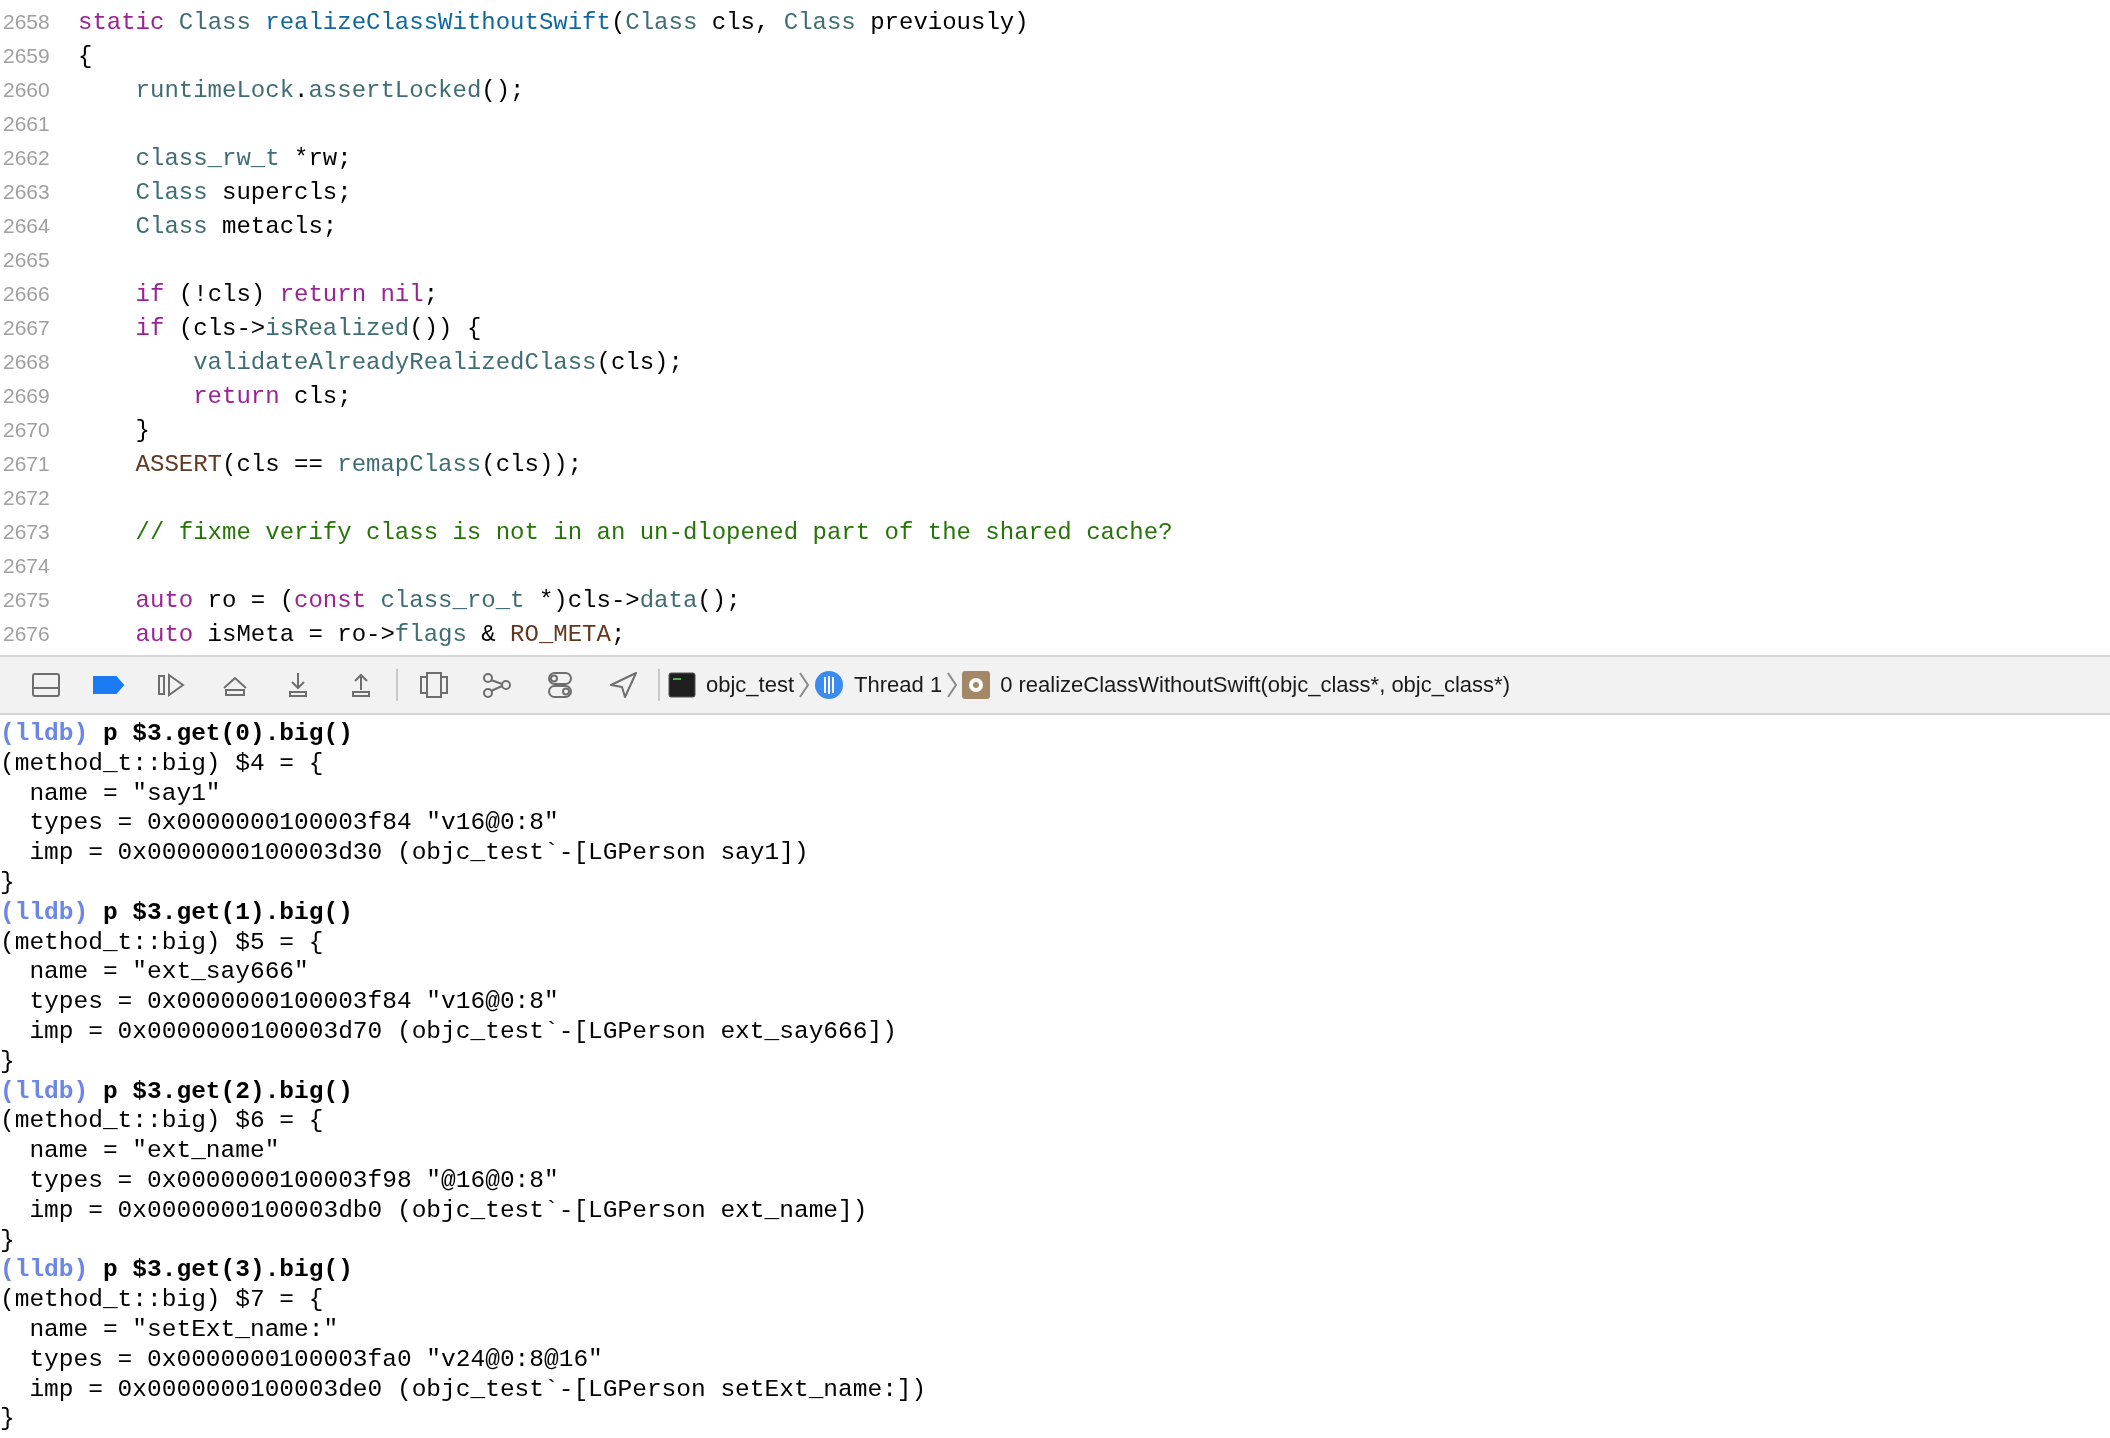  Describe the element at coordinates (358, 464) in the screenshot. I see `code-line: ASSERT(cls == remapClass(cls));` at that location.